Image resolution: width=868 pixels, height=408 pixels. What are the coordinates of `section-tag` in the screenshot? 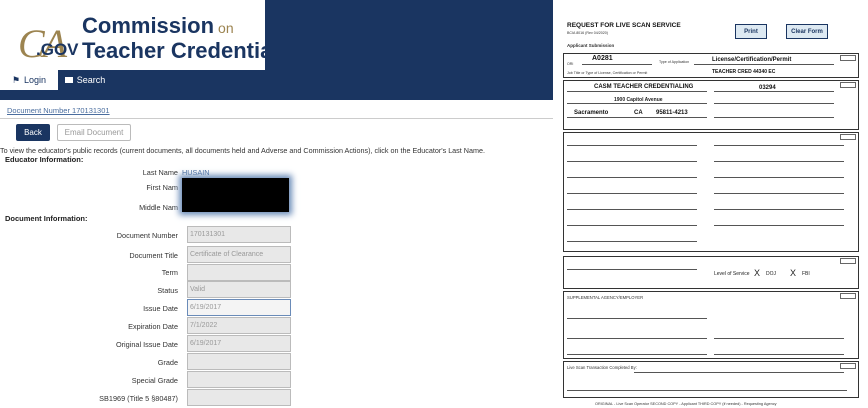 It's located at (848, 58).